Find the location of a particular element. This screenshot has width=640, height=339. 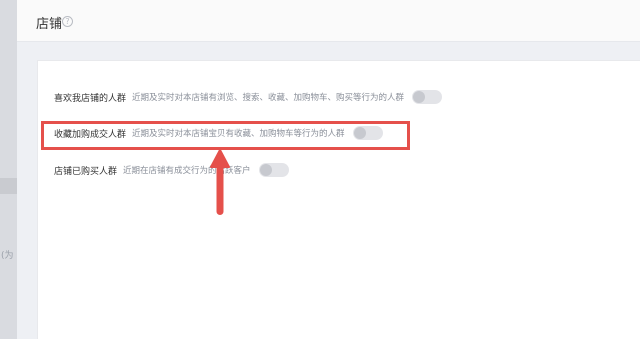

pointer-arrow-icon is located at coordinates (220, 182).